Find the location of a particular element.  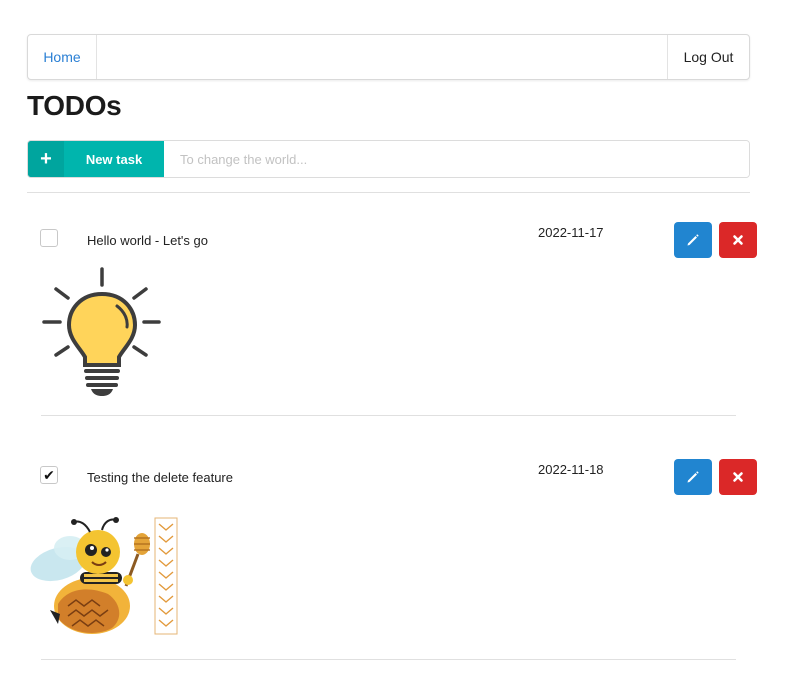

nav-home-link: Home is located at coordinates (62, 57).